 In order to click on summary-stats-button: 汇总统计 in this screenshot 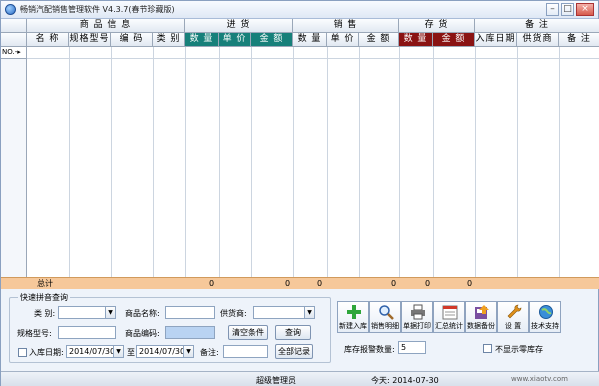, I will do `click(449, 317)`.